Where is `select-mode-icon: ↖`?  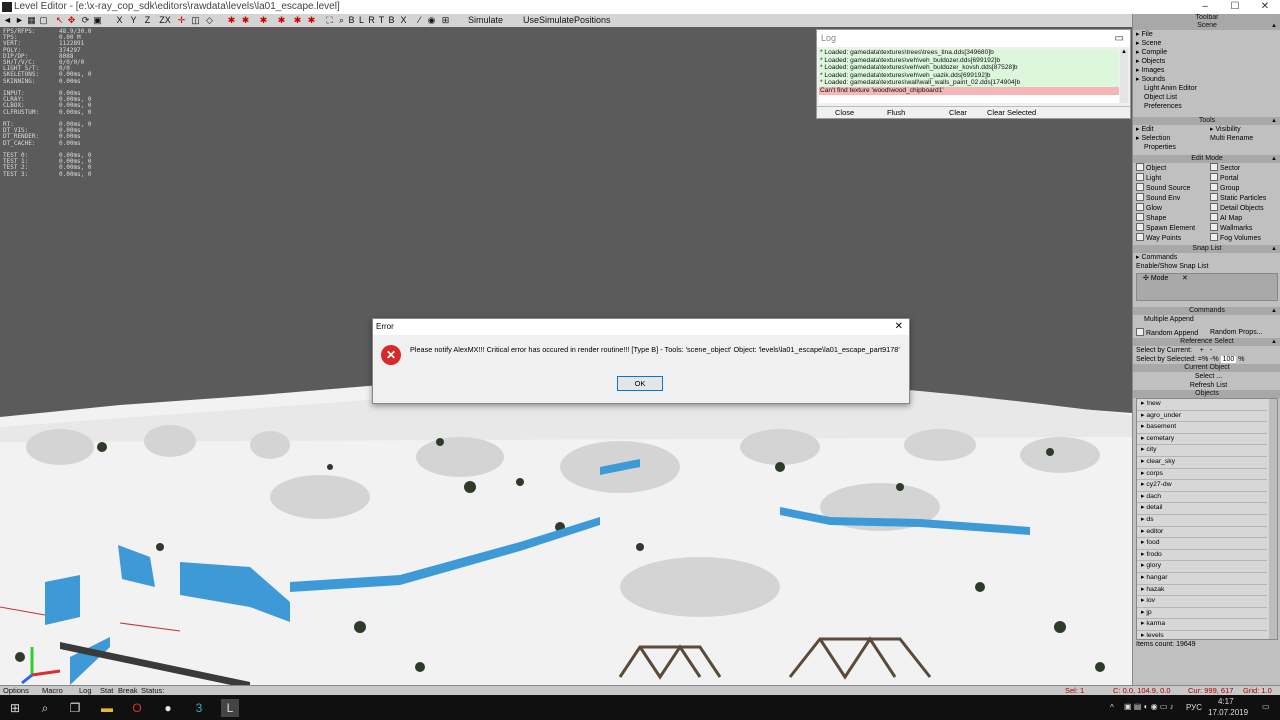
select-mode-icon: ↖ is located at coordinates (59, 20).